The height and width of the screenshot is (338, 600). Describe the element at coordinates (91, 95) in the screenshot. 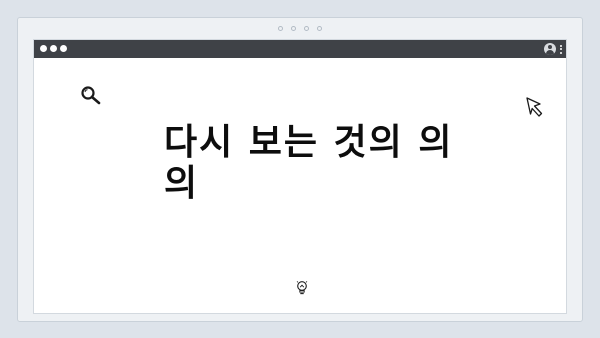

I see `search-icon` at that location.